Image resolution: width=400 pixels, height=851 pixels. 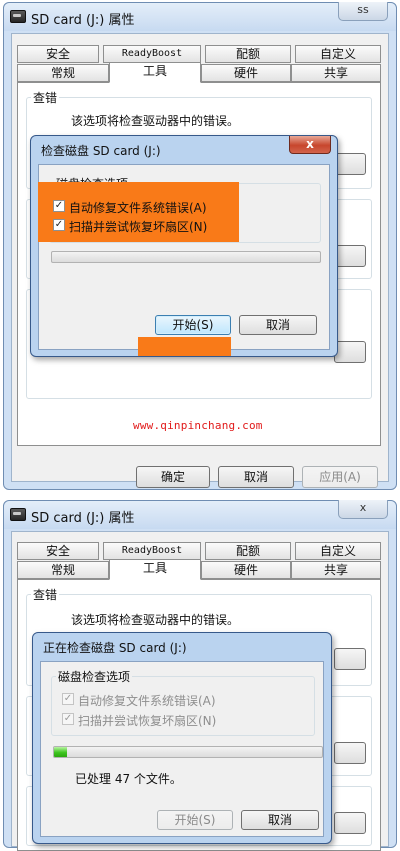 I want to click on optimize-button-edge, so click(x=350, y=256).